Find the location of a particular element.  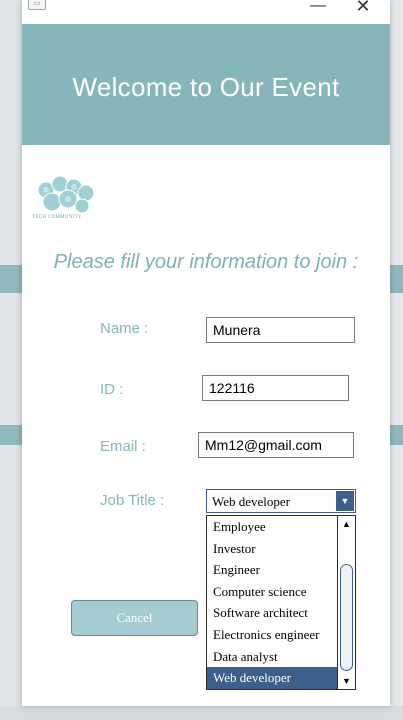

job-option: Engineer is located at coordinates (272, 570).